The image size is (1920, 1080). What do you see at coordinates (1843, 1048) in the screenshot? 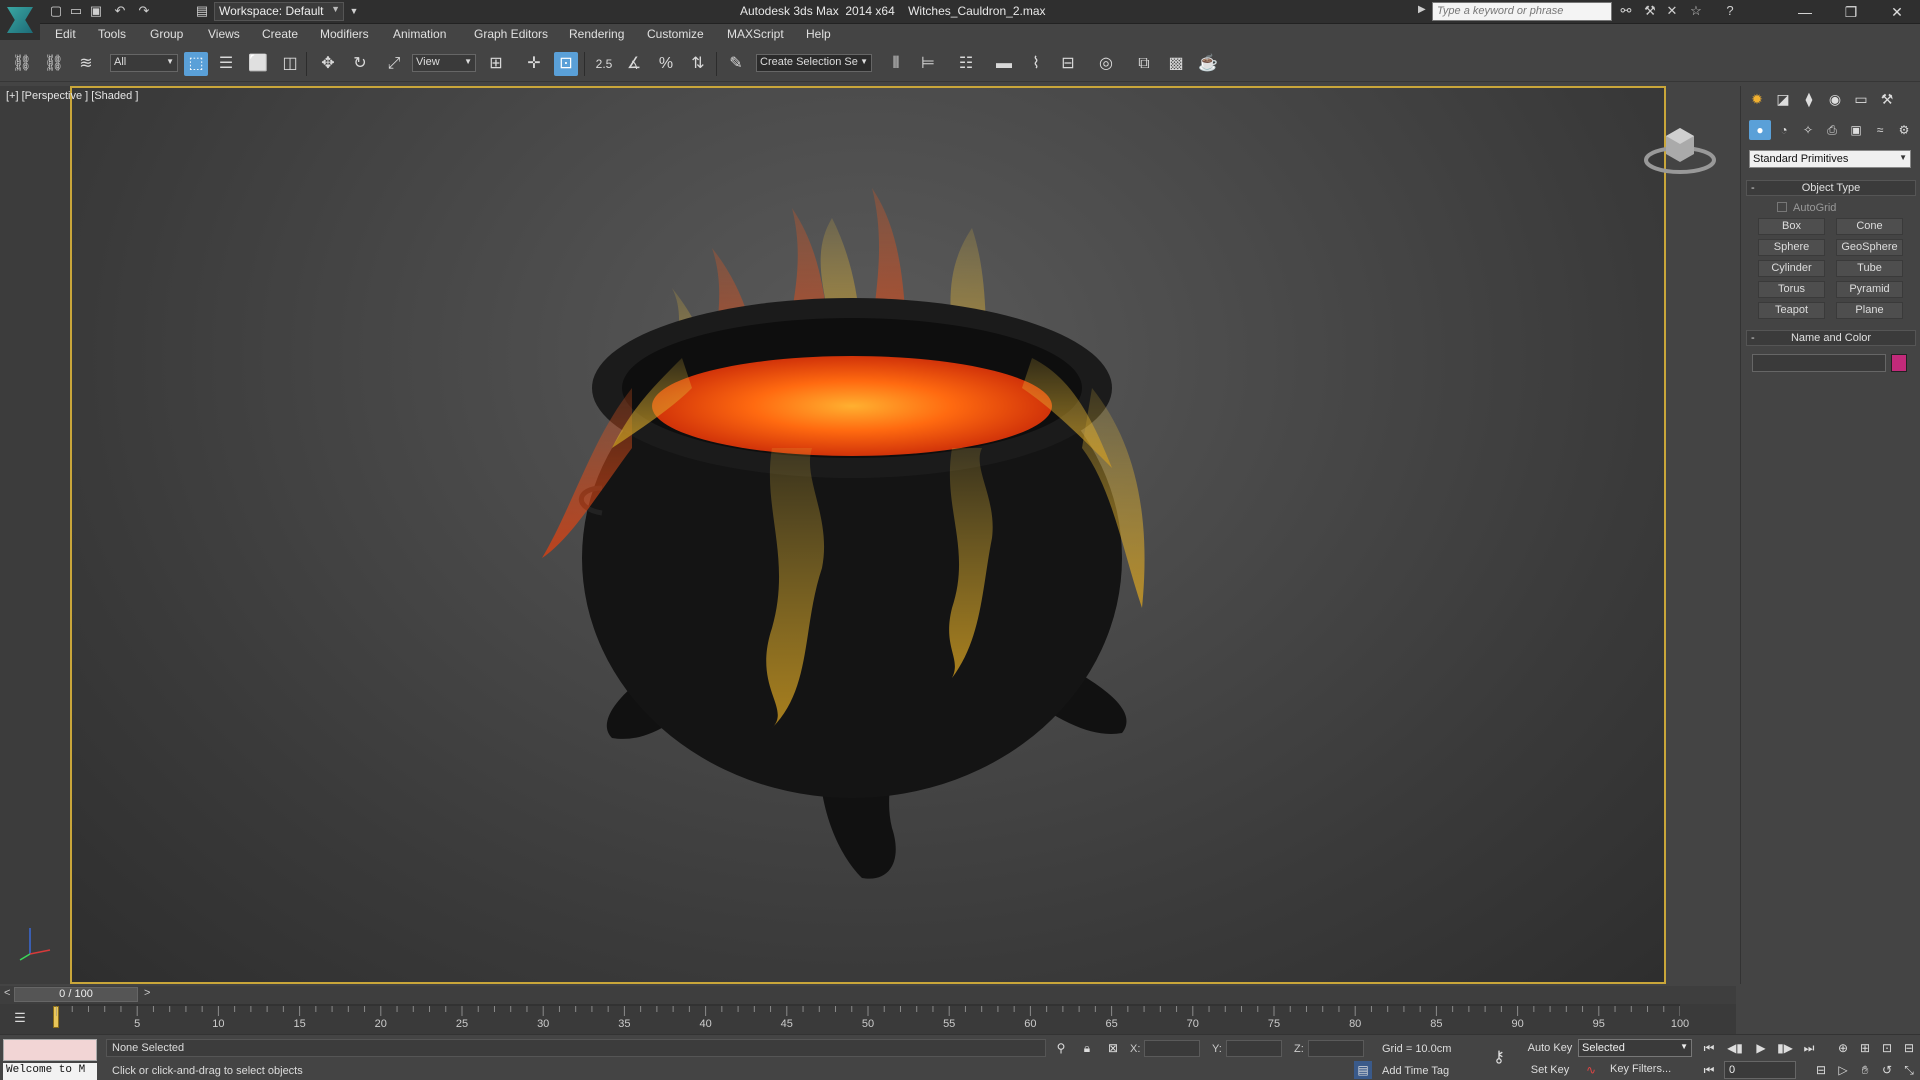
I see `zoom-icon: ⊕` at bounding box center [1843, 1048].